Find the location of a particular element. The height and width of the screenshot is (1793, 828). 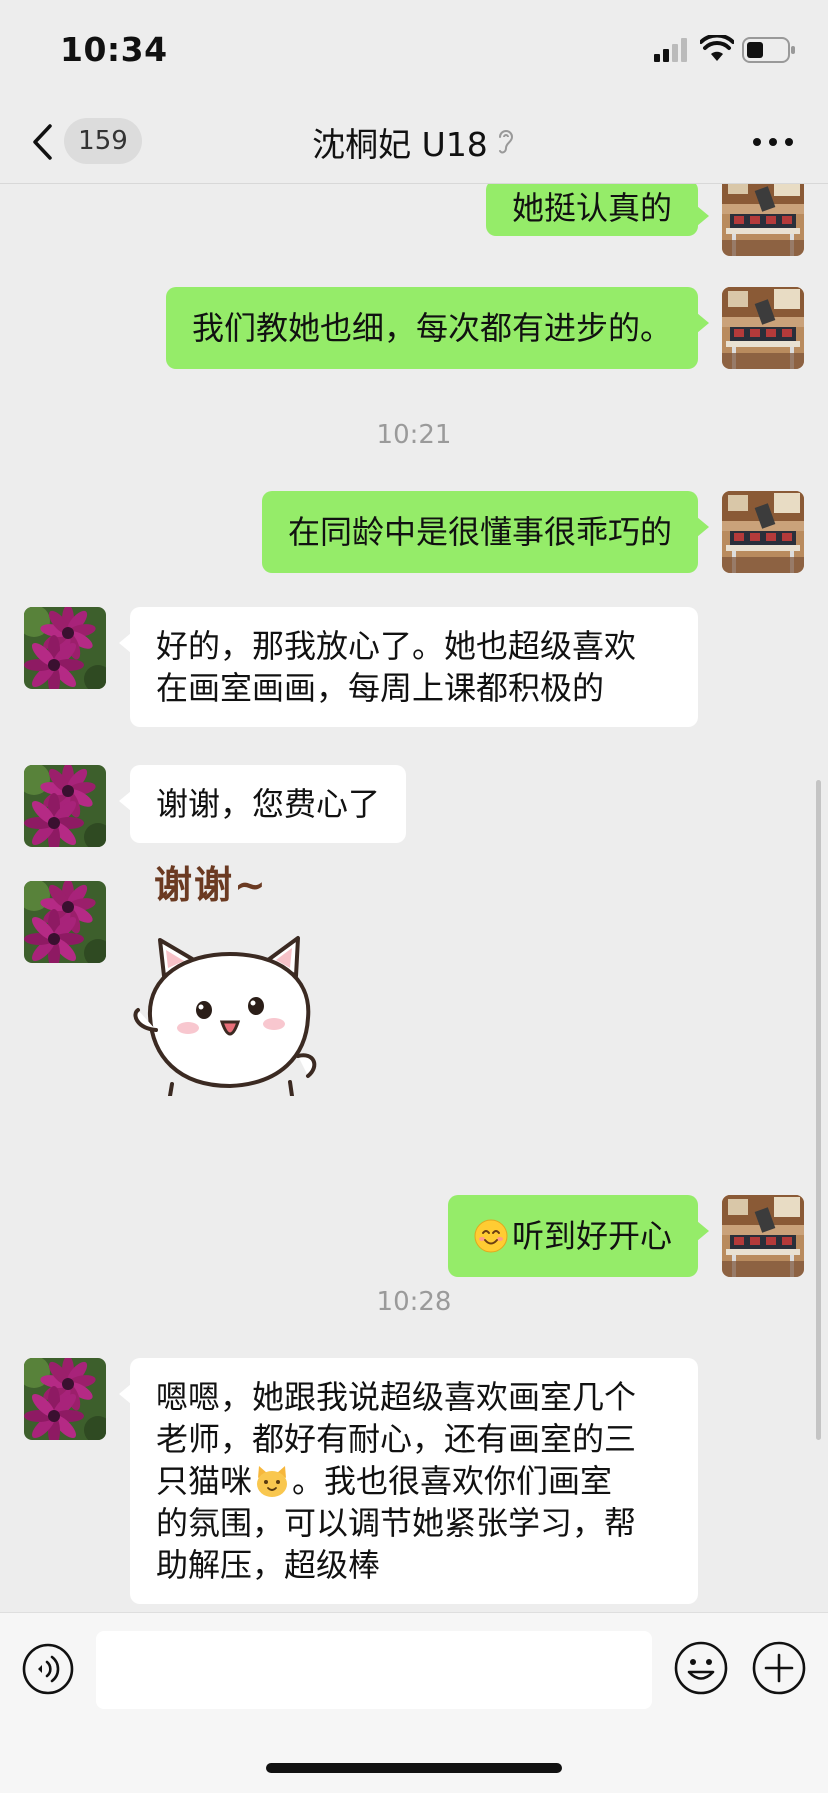

message-line-part: 只猫咪 is located at coordinates (204, 1481).